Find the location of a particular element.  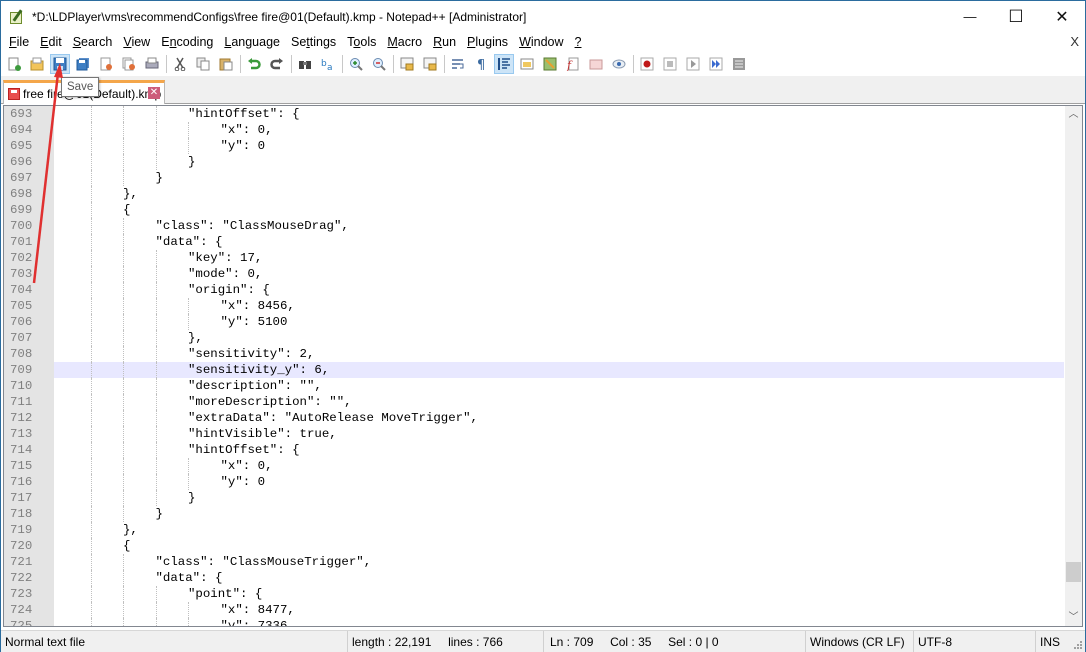

code-line: 710 "description": "", is located at coordinates (534, 386).